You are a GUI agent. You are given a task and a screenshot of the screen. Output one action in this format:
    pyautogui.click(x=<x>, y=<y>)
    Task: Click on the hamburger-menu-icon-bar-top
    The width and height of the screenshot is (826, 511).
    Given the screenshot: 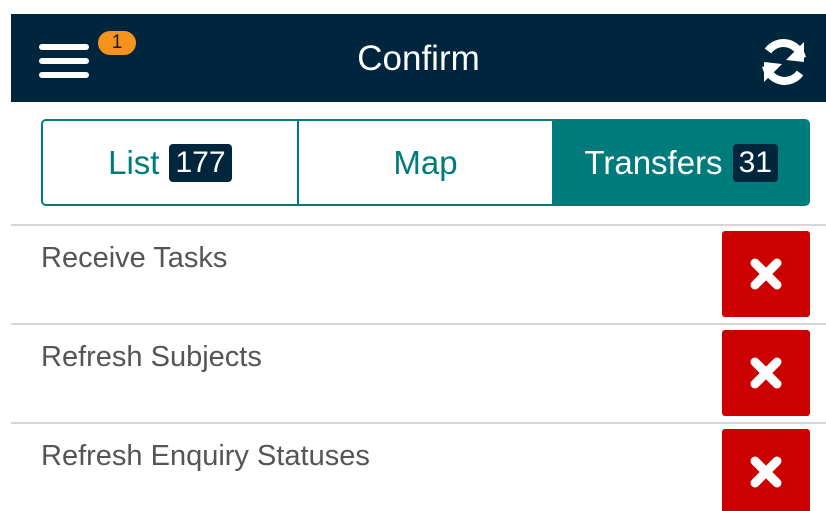 What is the action you would take?
    pyautogui.click(x=64, y=47)
    